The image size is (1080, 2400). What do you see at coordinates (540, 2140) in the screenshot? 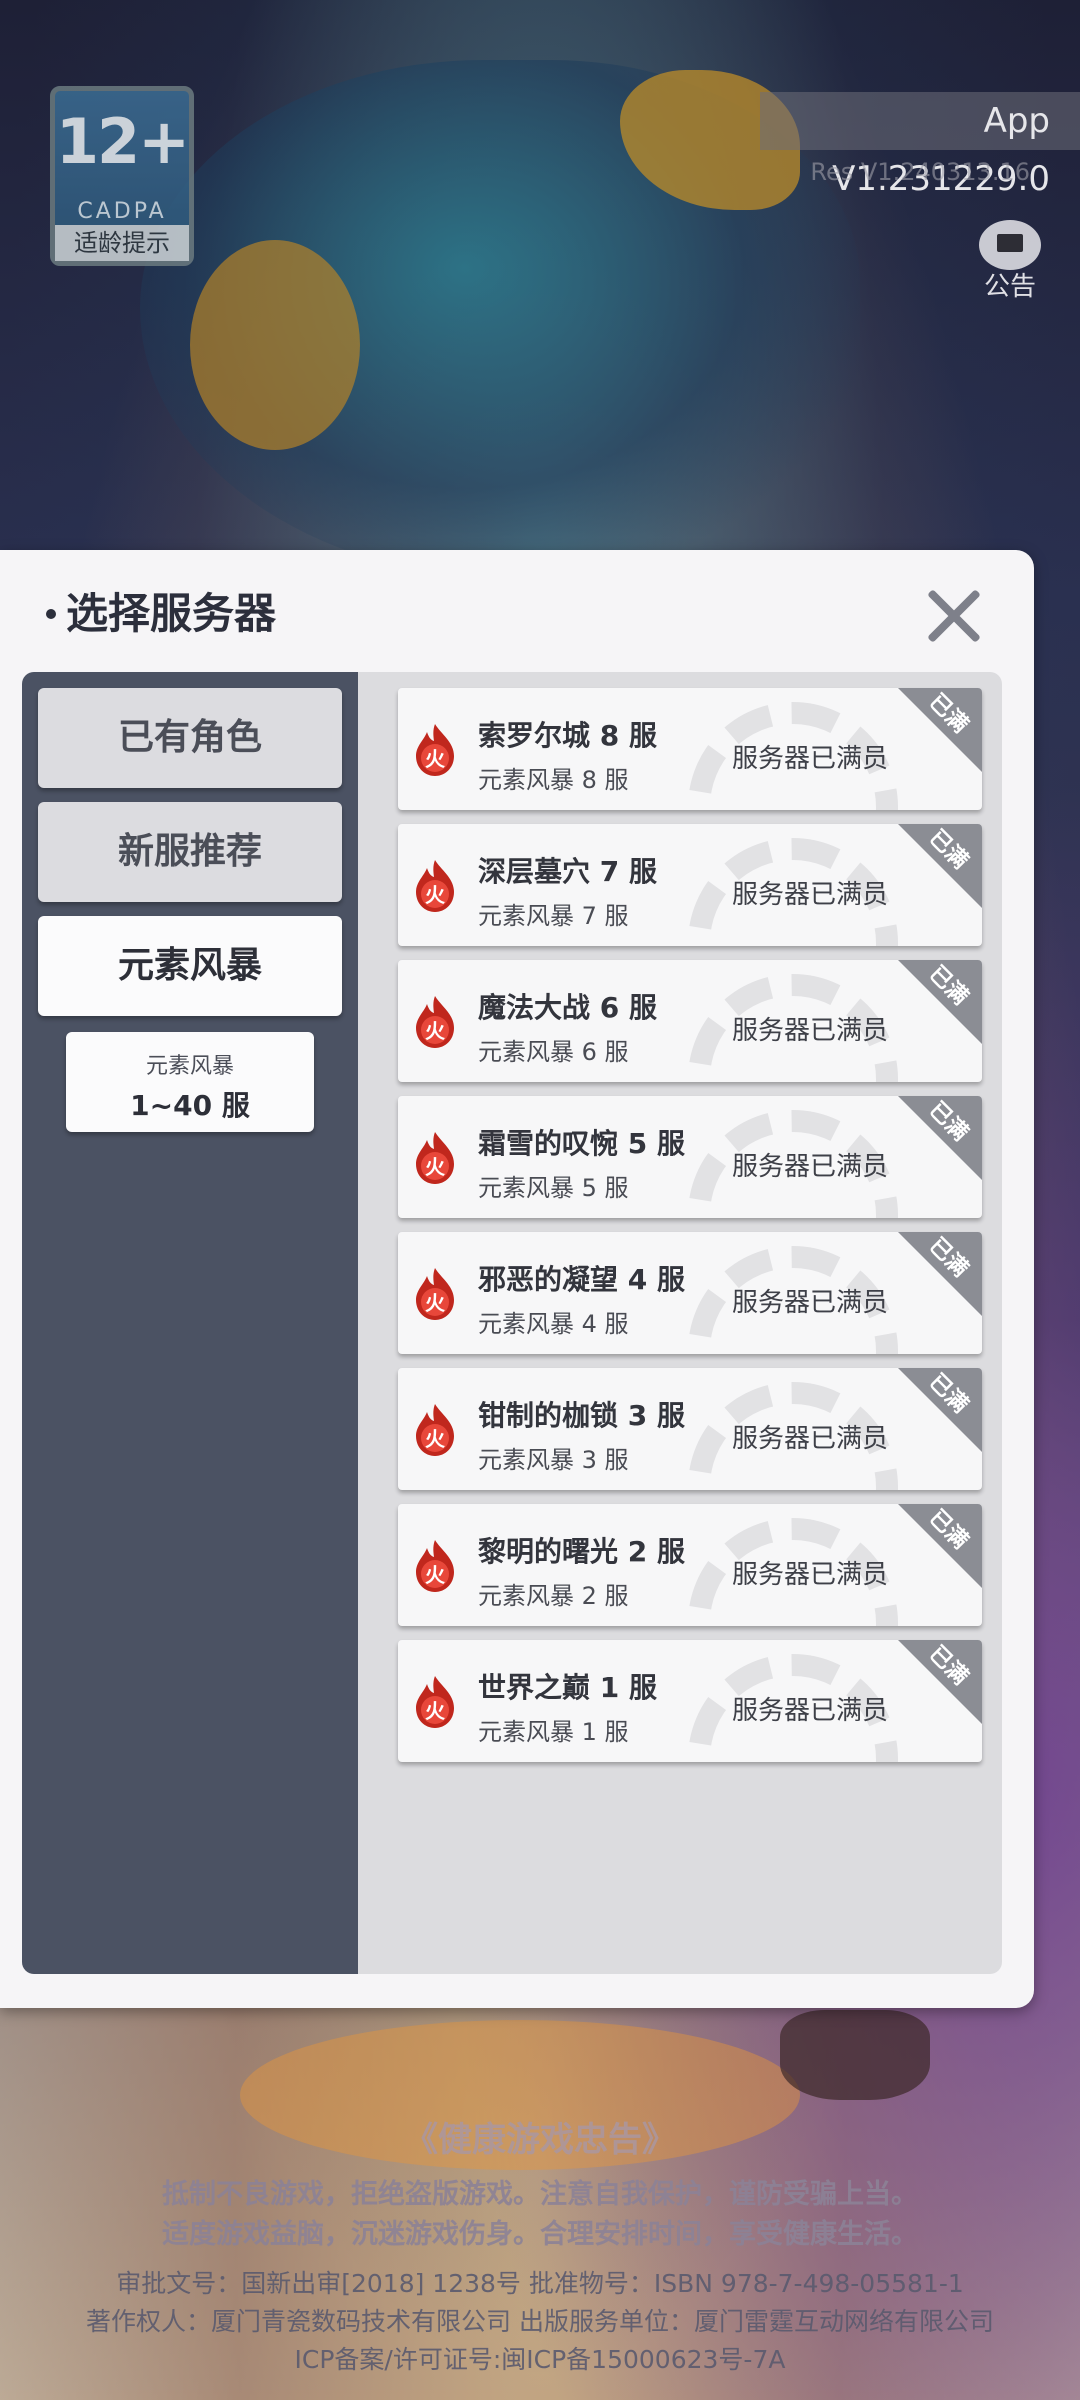
I see `footer-heading: 《健康游戏忠告》` at bounding box center [540, 2140].